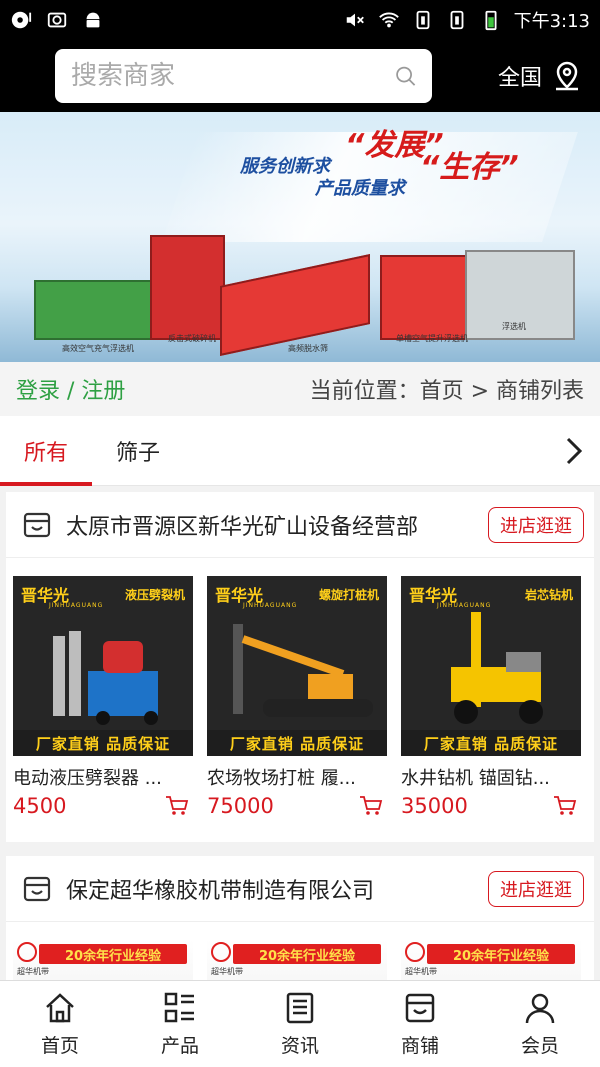  I want to click on shop-name: 保定超华橡胶机带制造有限公司, so click(277, 889).